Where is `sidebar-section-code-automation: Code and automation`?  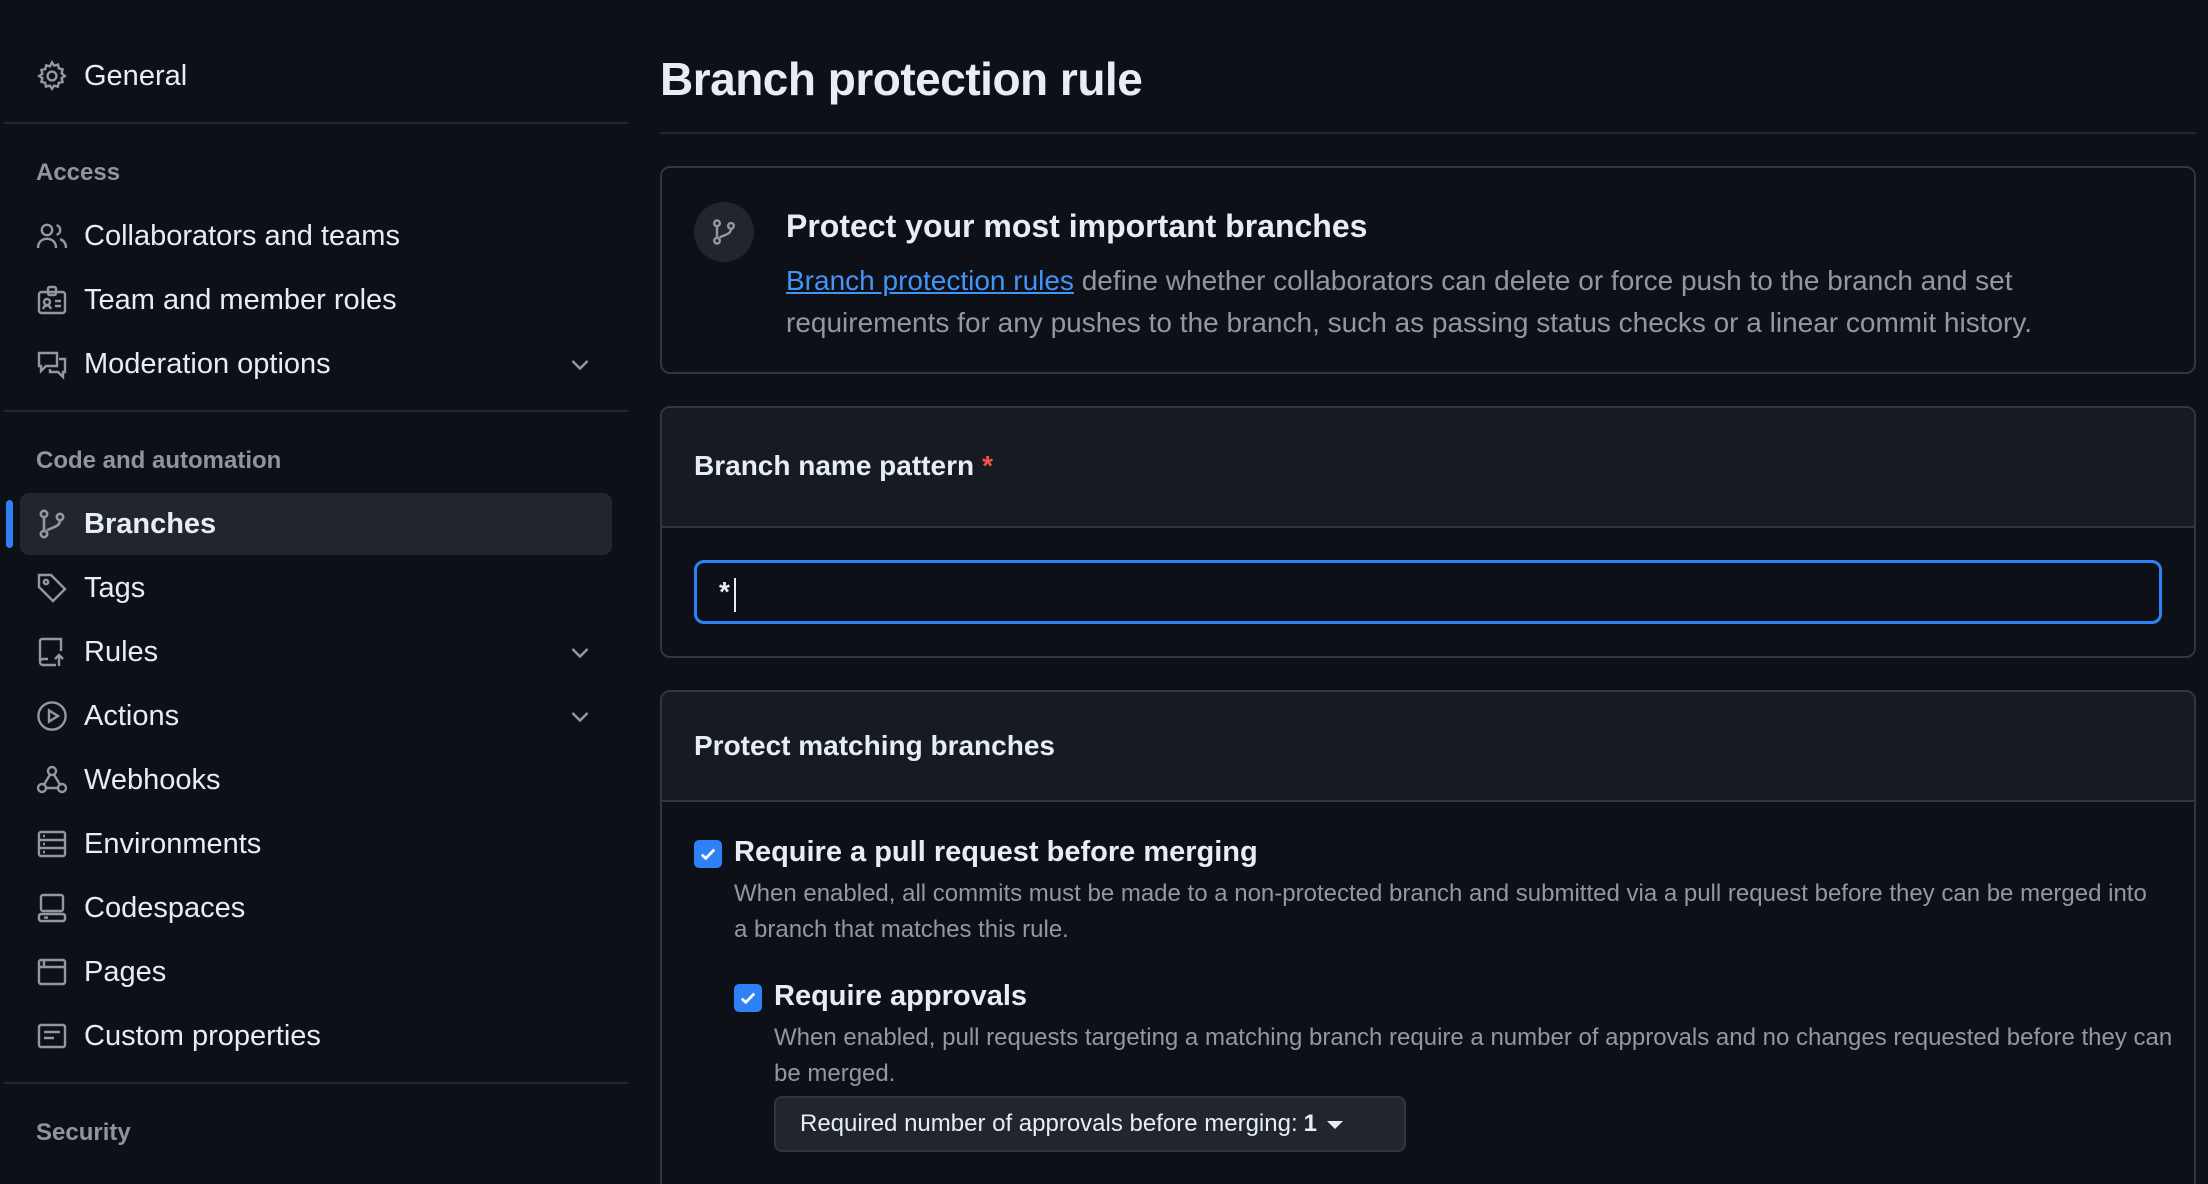
sidebar-section-code-automation: Code and automation is located at coordinates (159, 460).